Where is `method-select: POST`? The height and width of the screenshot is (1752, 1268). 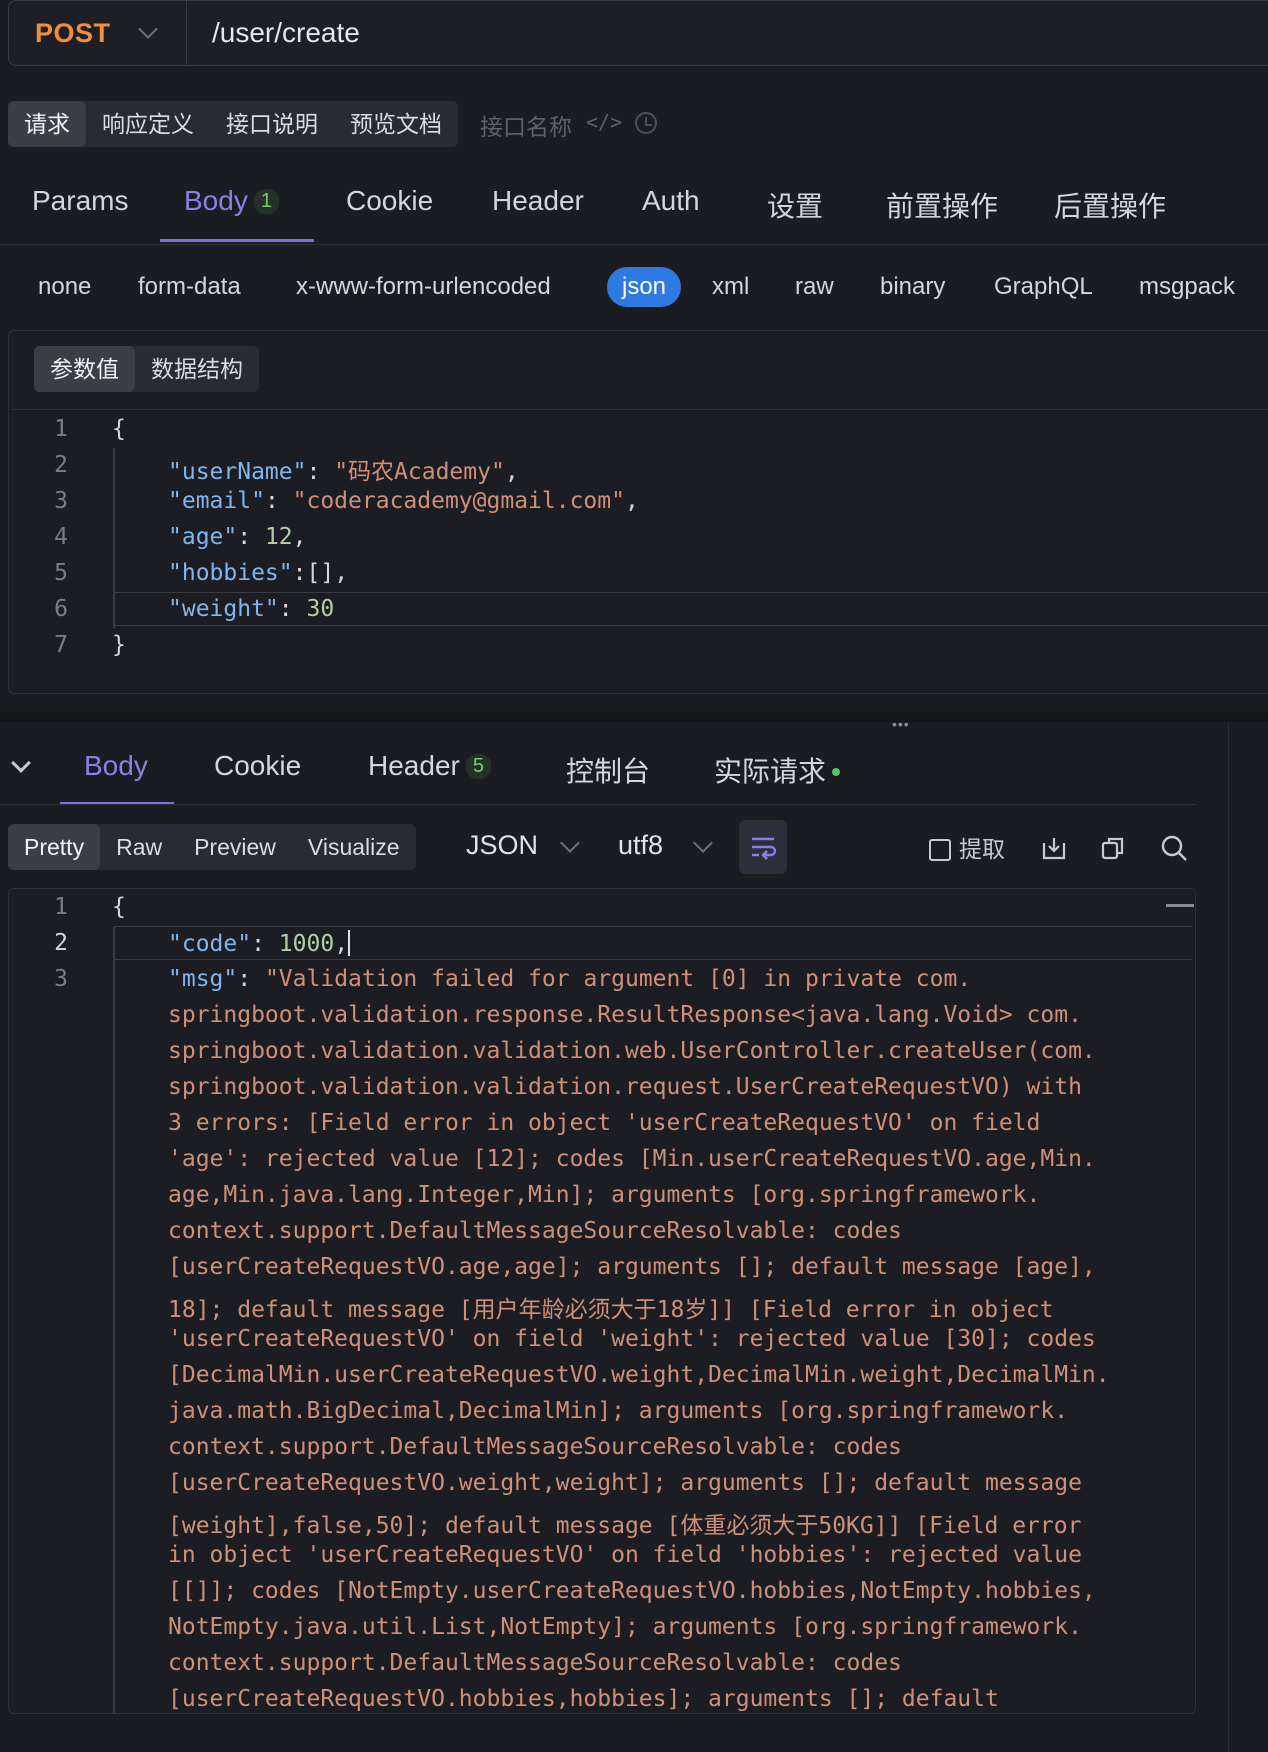 method-select: POST is located at coordinates (98, 33).